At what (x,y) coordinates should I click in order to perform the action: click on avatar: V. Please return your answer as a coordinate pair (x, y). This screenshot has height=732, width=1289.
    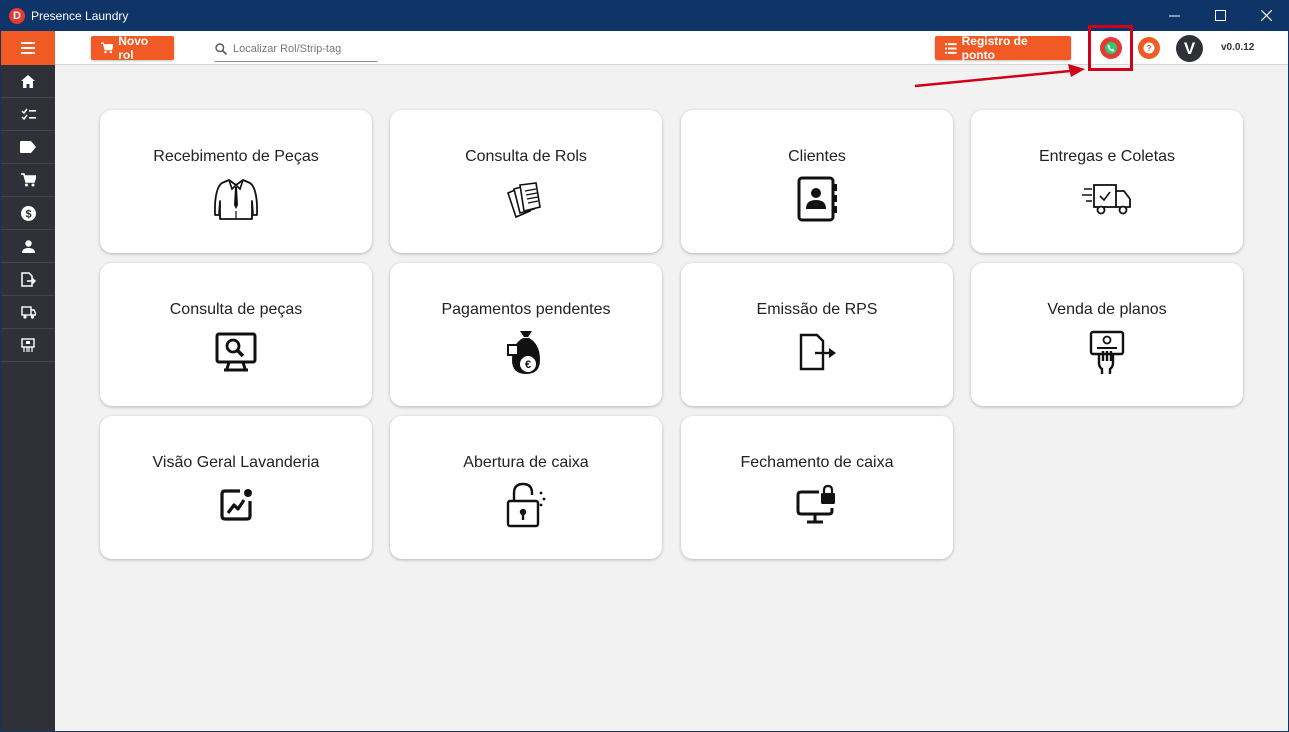
    Looking at the image, I should click on (1189, 48).